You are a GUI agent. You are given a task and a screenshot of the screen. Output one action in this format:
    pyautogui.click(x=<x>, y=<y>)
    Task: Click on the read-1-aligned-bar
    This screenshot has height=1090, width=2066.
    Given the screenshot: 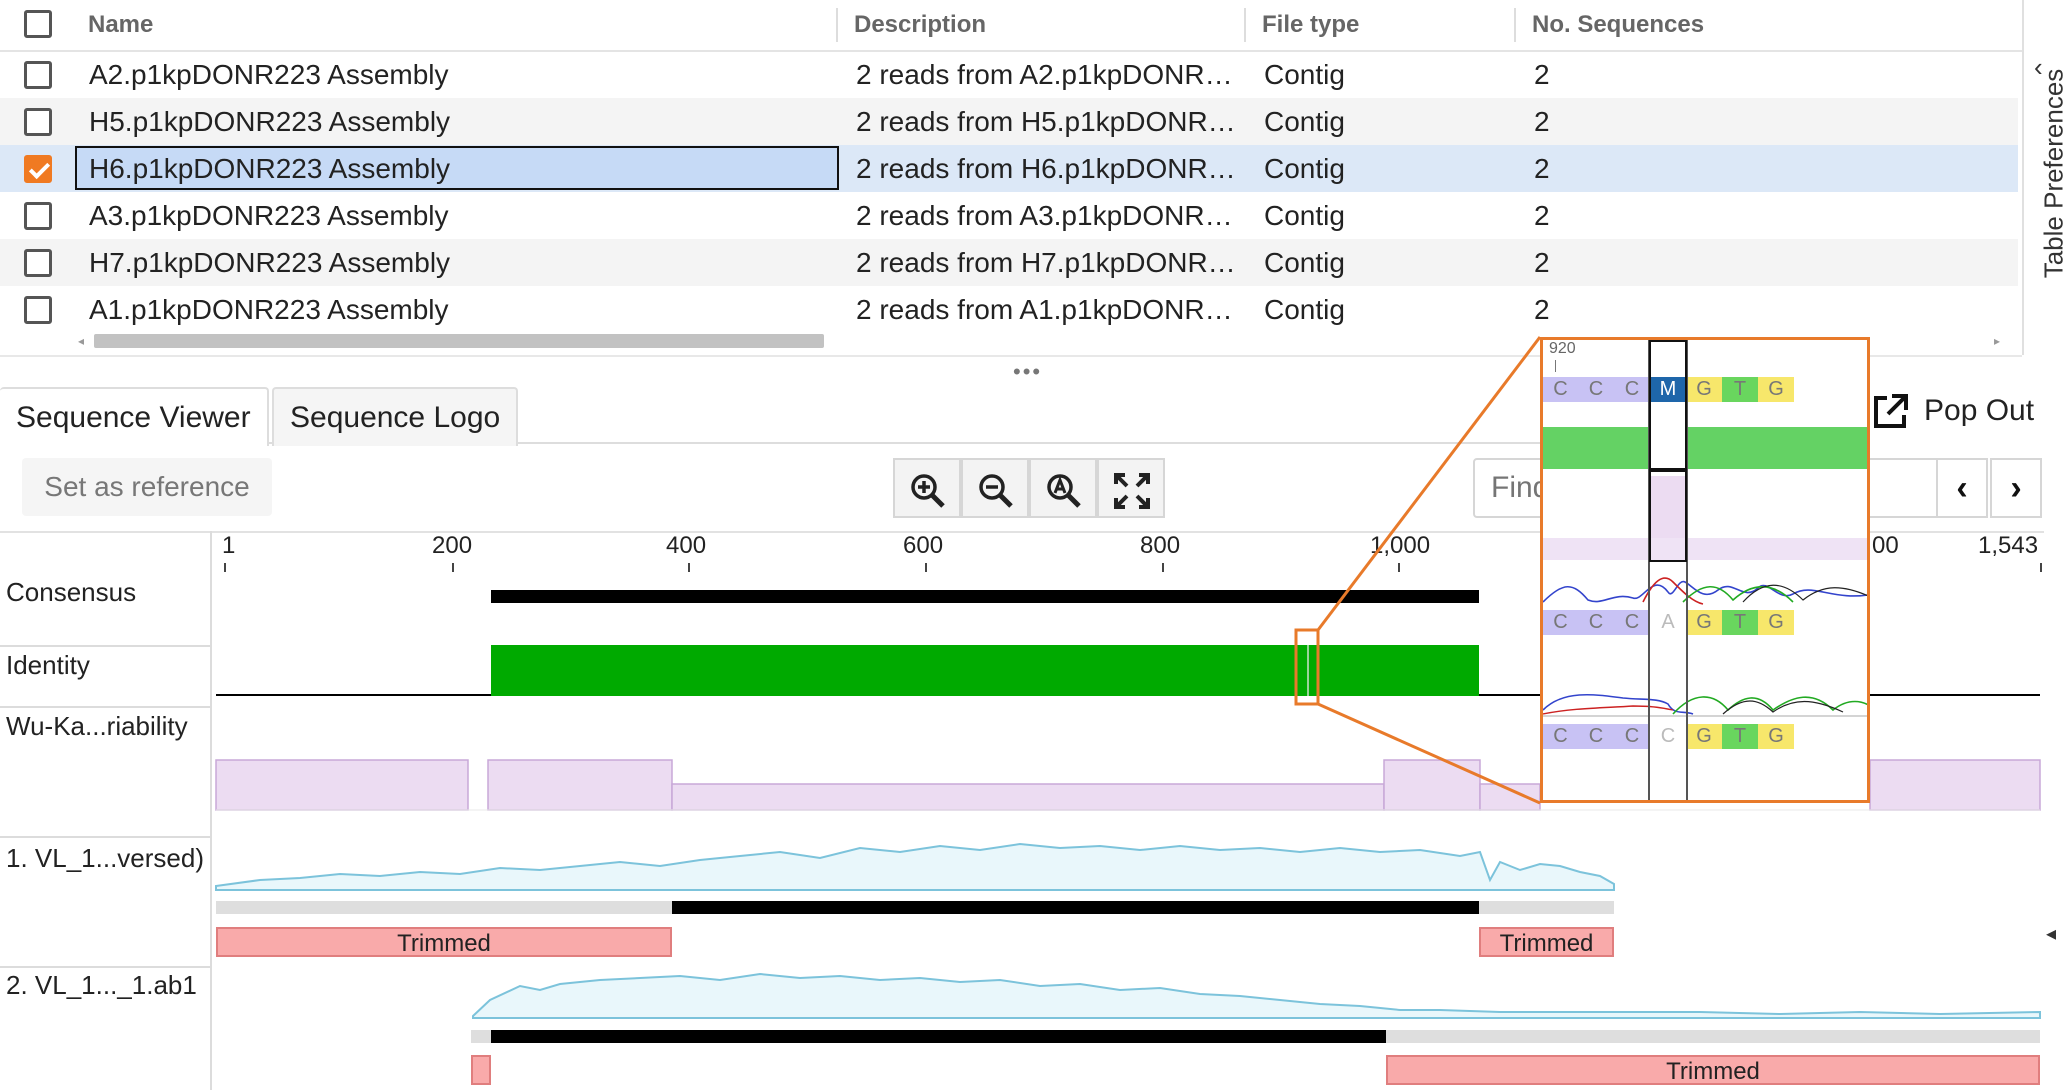 What is the action you would take?
    pyautogui.click(x=1075, y=907)
    